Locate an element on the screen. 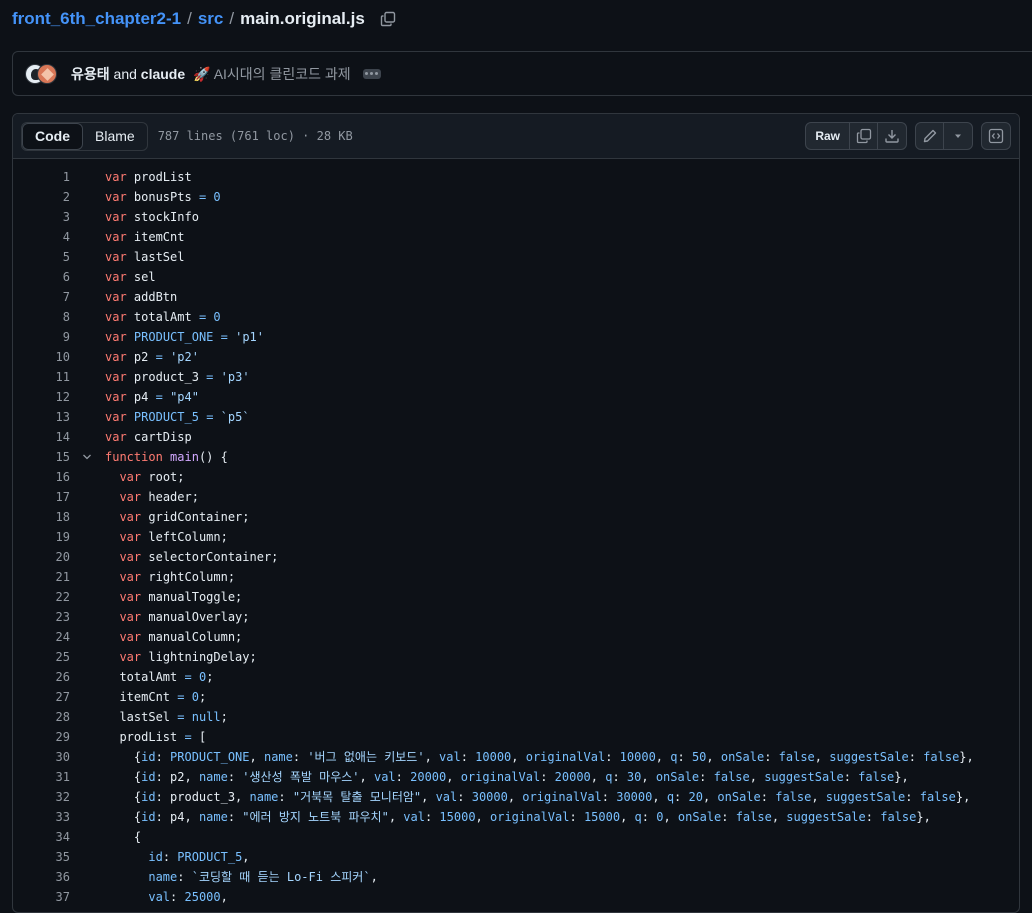 The height and width of the screenshot is (913, 1032). tab-code: Code is located at coordinates (52, 136).